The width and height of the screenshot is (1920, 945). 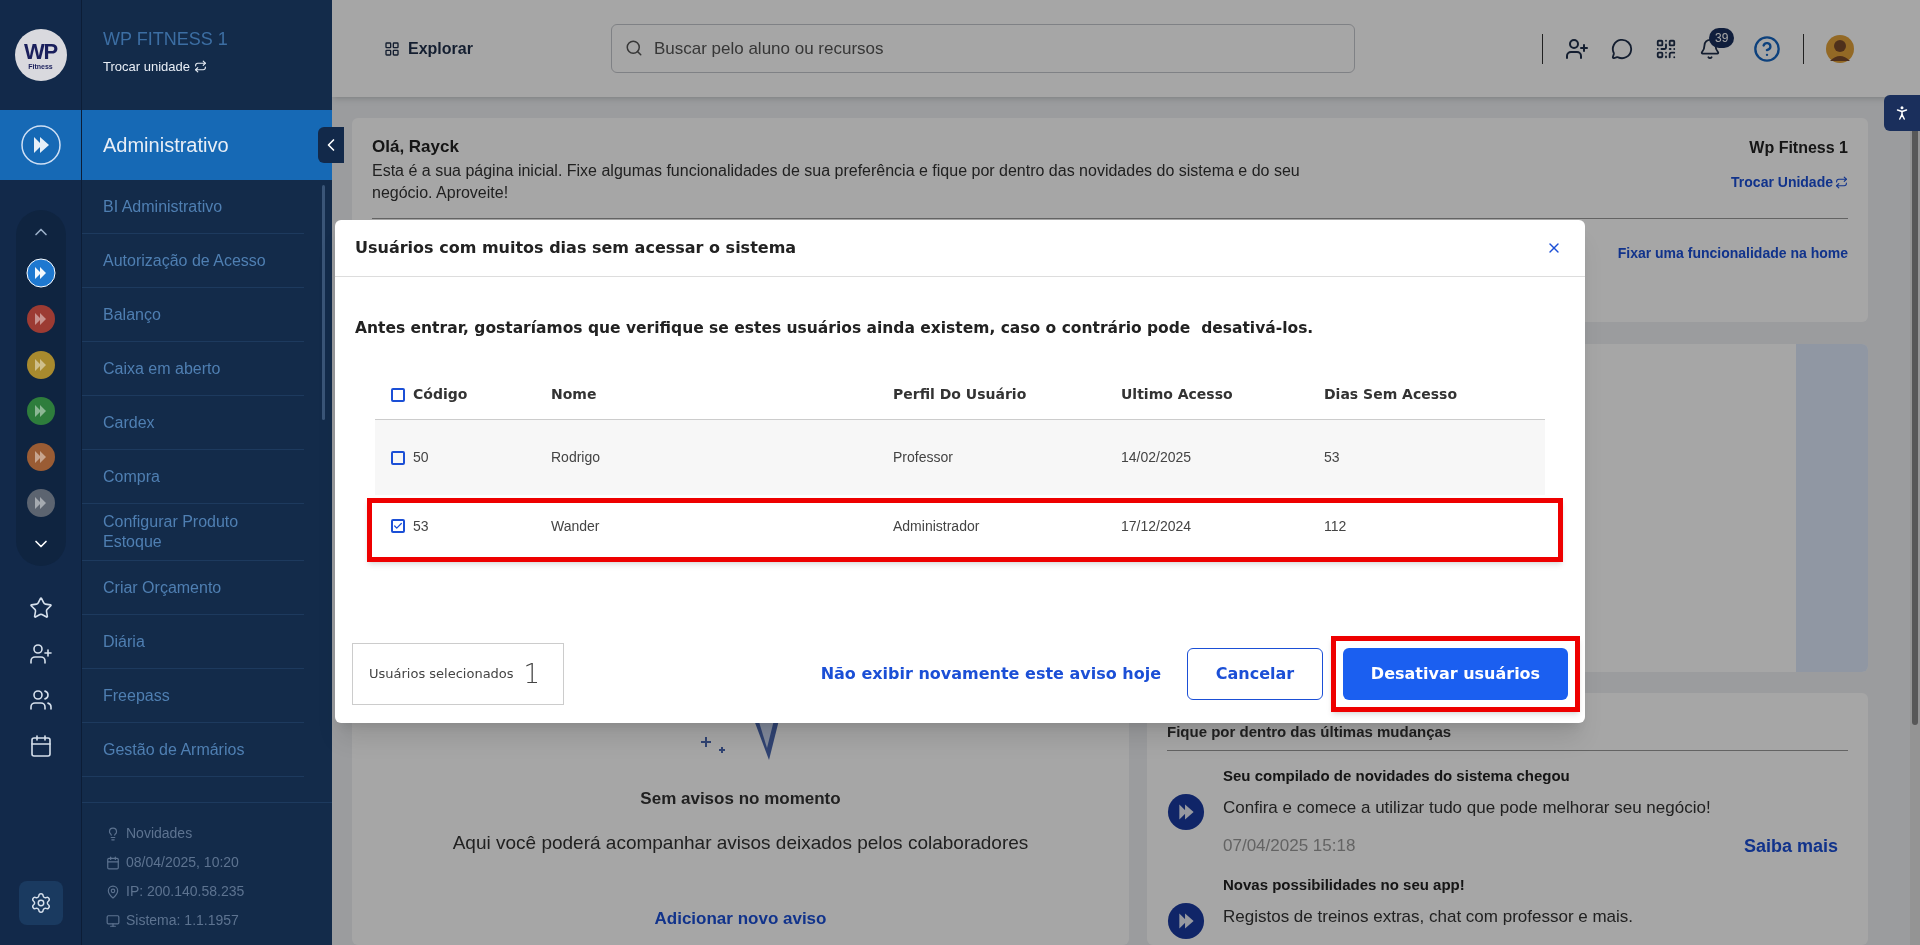 I want to click on selected-label: Usuários selecionados, so click(x=441, y=674).